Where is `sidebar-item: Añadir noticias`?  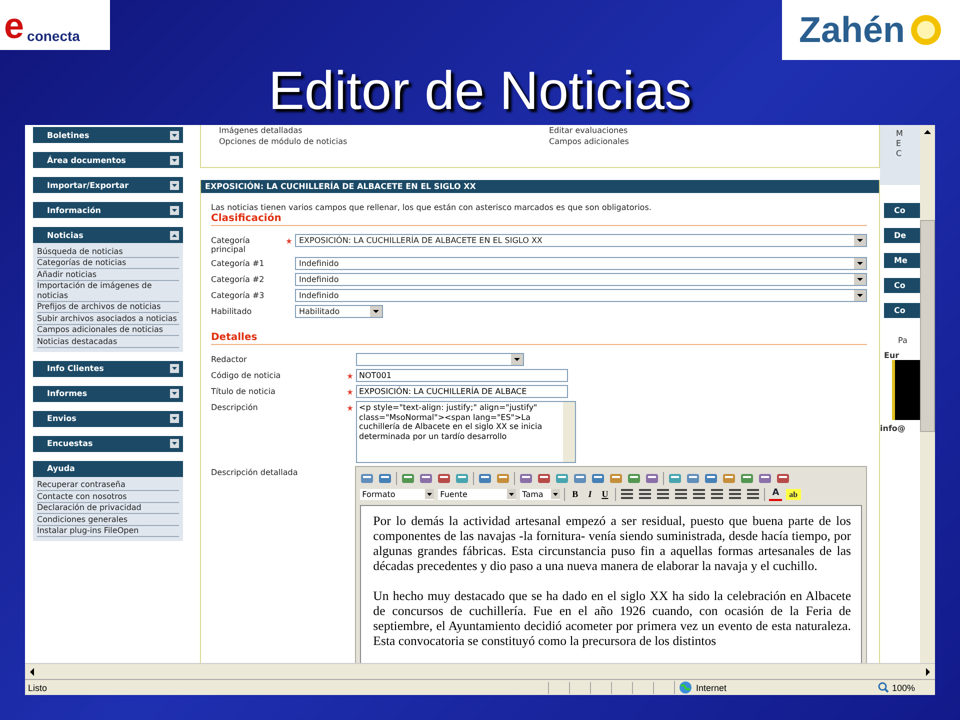
sidebar-item: Añadir noticias is located at coordinates (108, 274).